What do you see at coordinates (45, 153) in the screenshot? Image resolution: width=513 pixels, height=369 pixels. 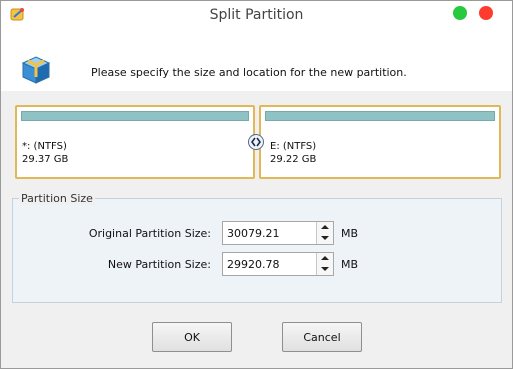 I see `partition-info: *: (NTFS) 29.37 GB` at bounding box center [45, 153].